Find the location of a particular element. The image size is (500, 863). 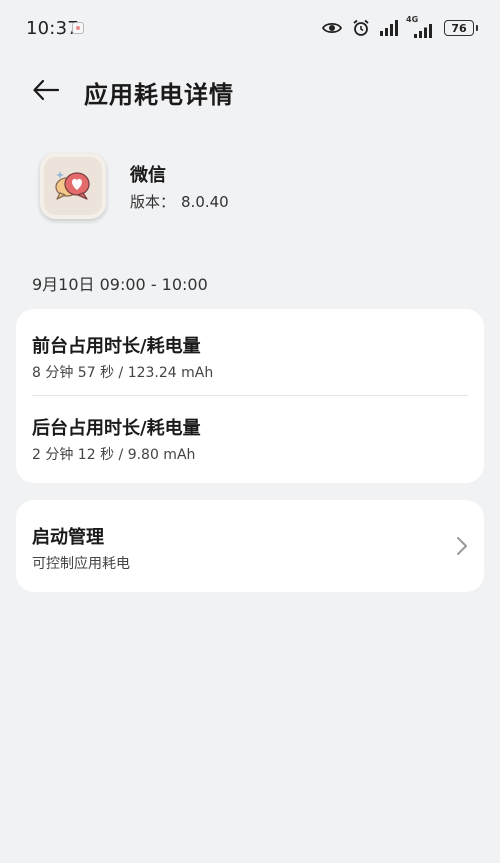

app-info: 微信 版本： 8.0.40 is located at coordinates (250, 188).